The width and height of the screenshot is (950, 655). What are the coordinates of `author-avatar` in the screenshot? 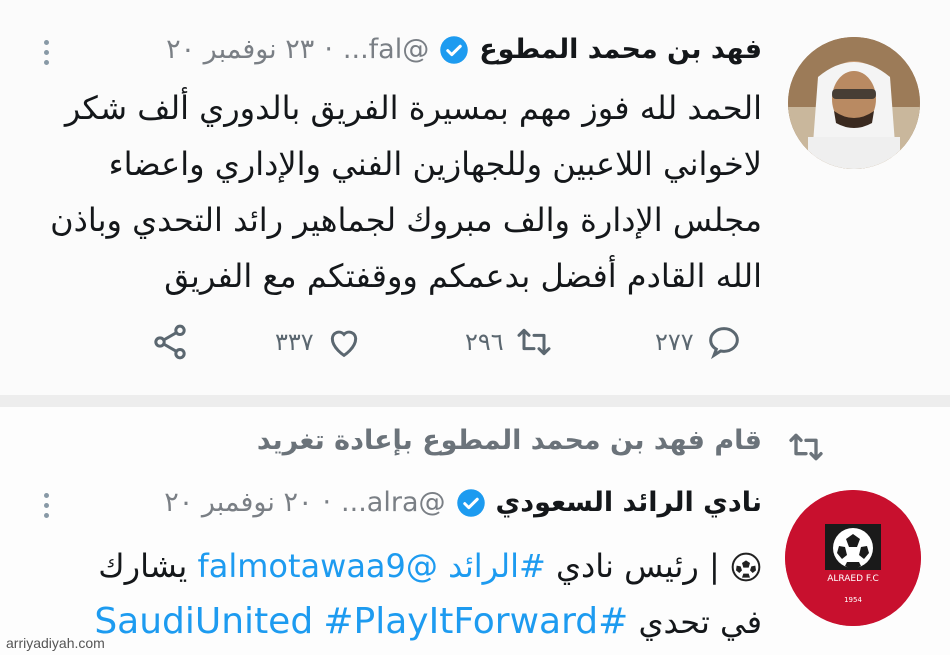 It's located at (854, 103).